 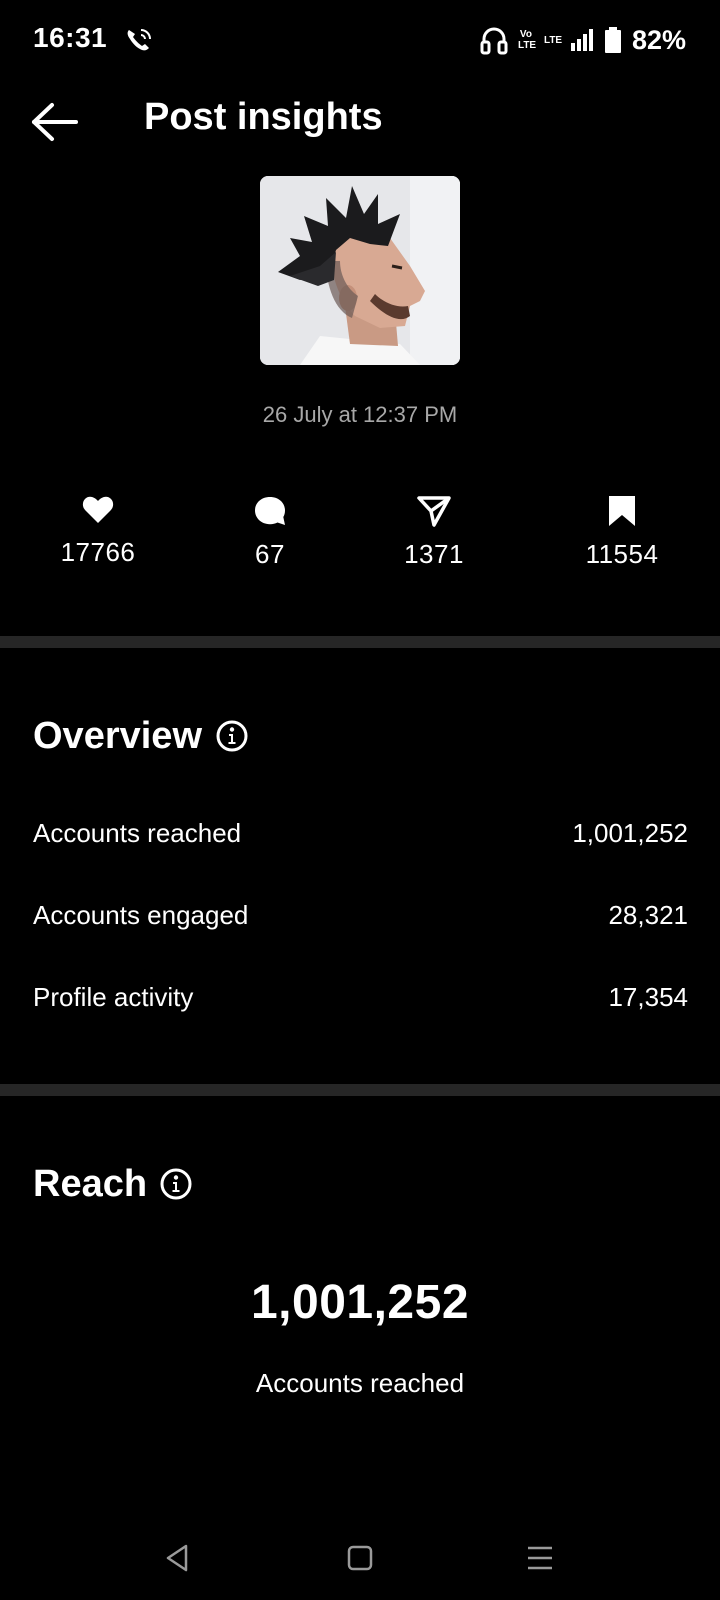 What do you see at coordinates (622, 511) in the screenshot?
I see `bookmark-icon` at bounding box center [622, 511].